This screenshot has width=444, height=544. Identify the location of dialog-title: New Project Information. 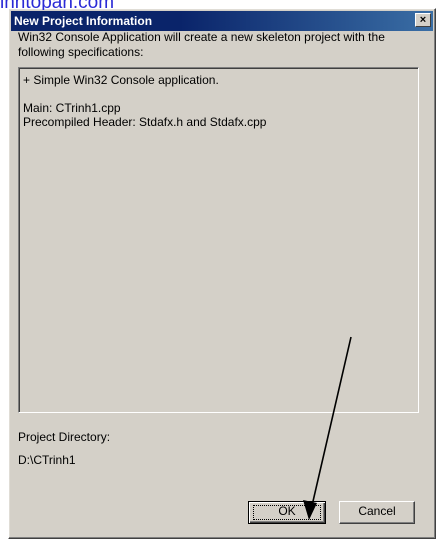
(83, 21).